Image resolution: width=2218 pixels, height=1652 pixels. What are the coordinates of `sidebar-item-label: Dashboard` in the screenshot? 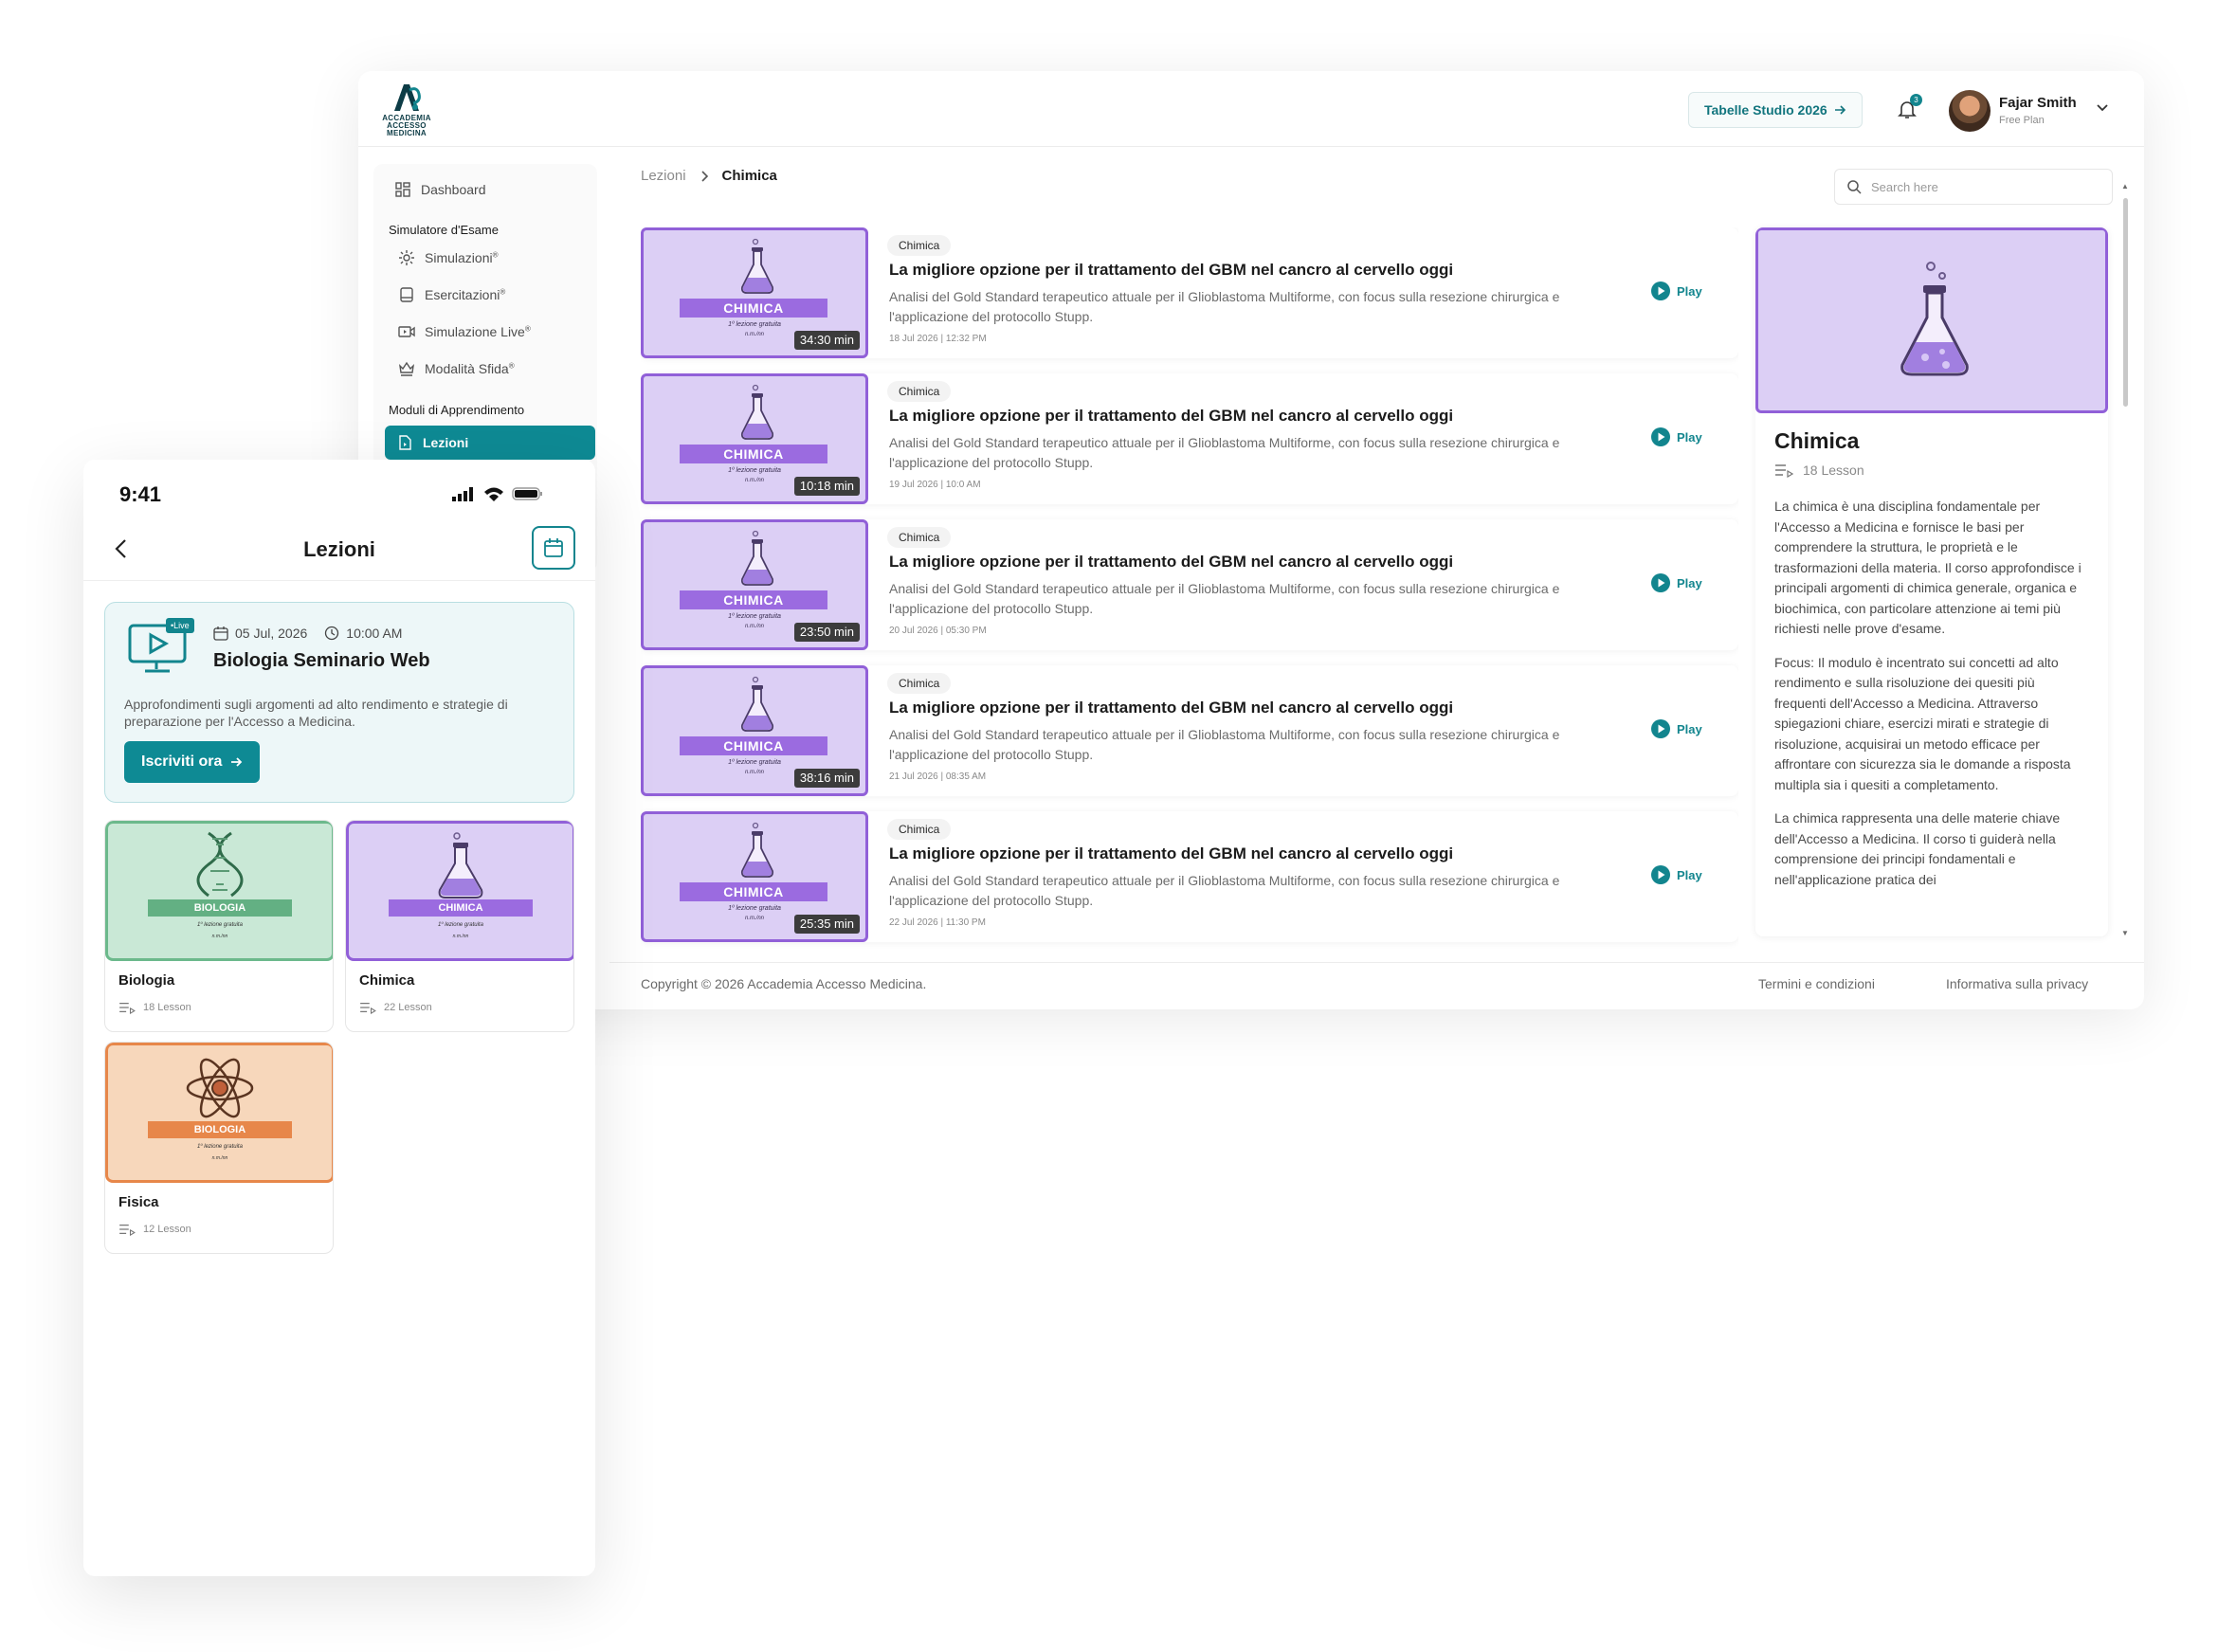 It's located at (453, 190).